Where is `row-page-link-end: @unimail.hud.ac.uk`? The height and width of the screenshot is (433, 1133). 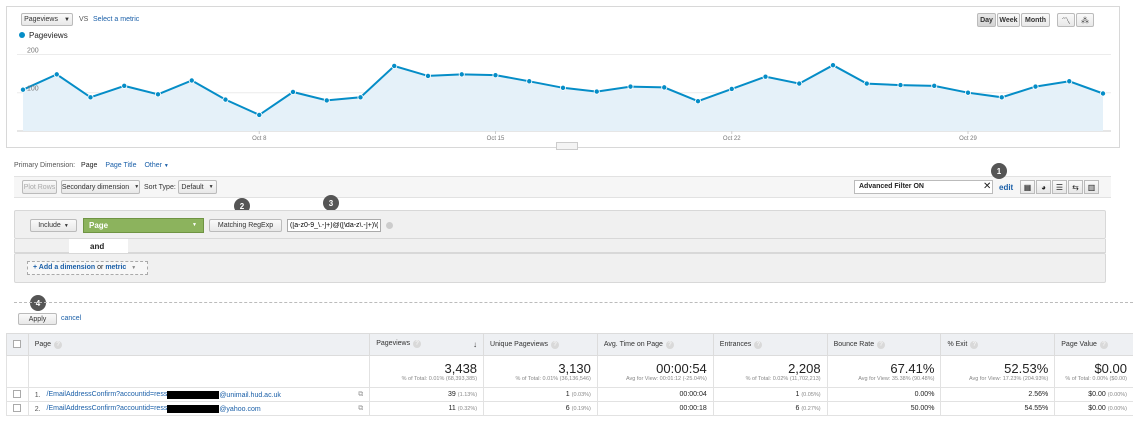
row-page-link-end: @unimail.hud.ac.uk is located at coordinates (250, 394).